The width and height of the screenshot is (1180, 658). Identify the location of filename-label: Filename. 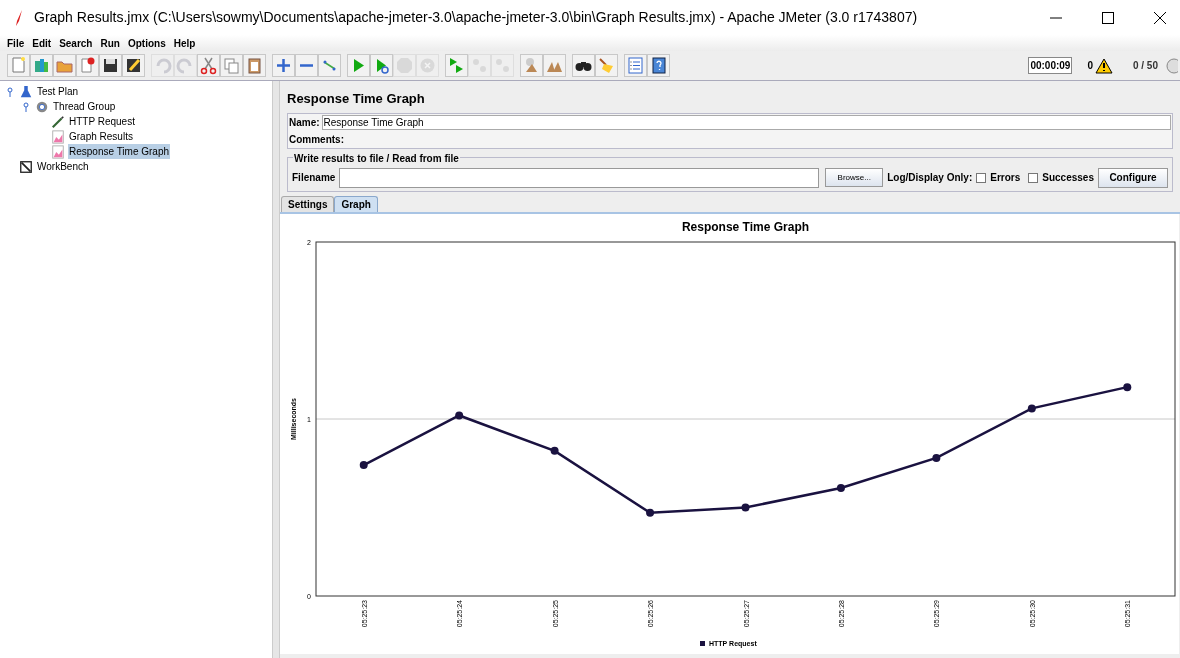
(314, 178).